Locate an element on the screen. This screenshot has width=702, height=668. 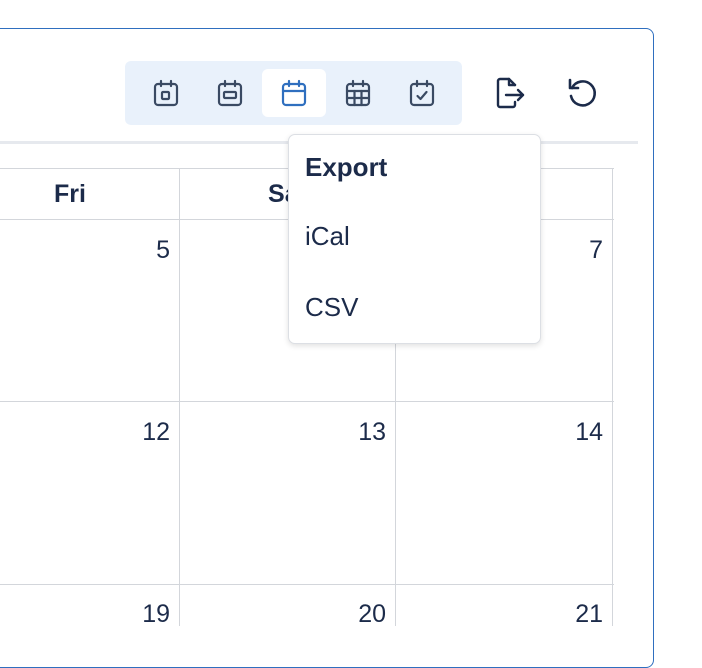
week-view-button is located at coordinates (230, 93).